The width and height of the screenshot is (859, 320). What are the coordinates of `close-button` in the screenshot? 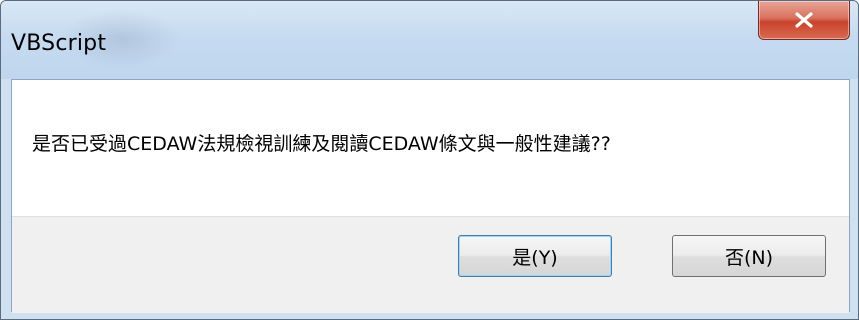 It's located at (804, 20).